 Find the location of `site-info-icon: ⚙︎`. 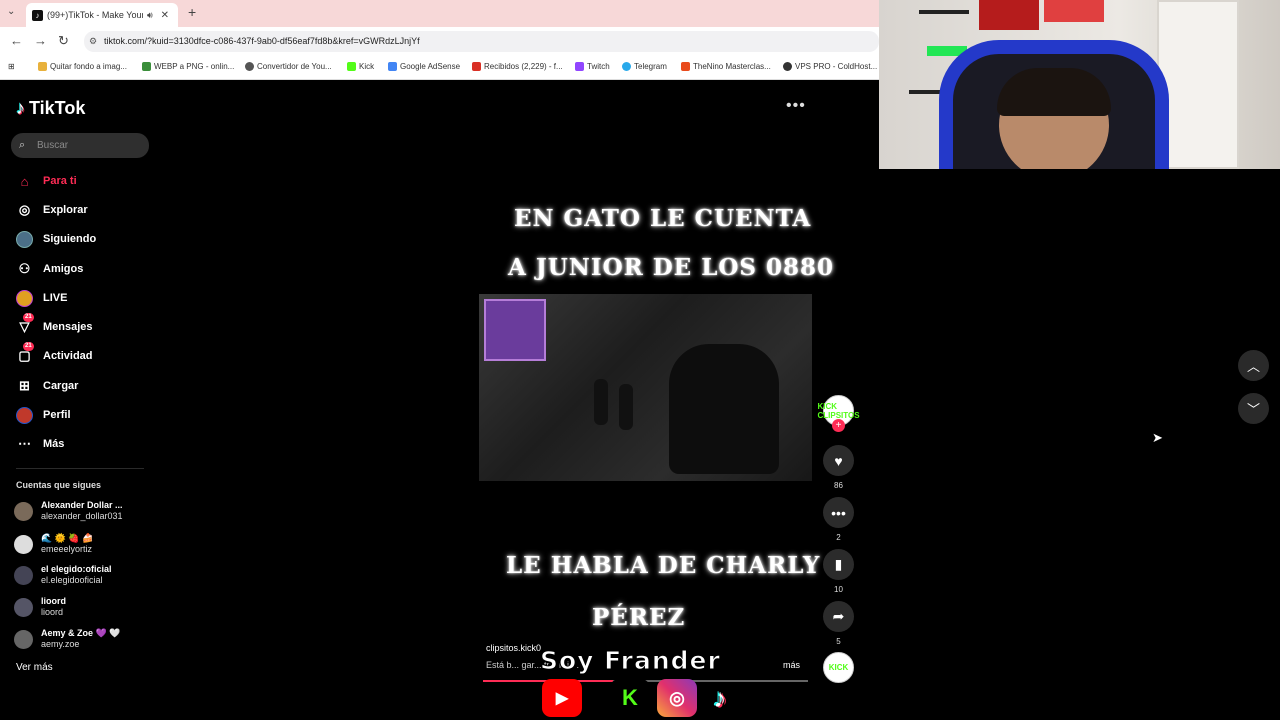

site-info-icon: ⚙︎ is located at coordinates (93, 41).